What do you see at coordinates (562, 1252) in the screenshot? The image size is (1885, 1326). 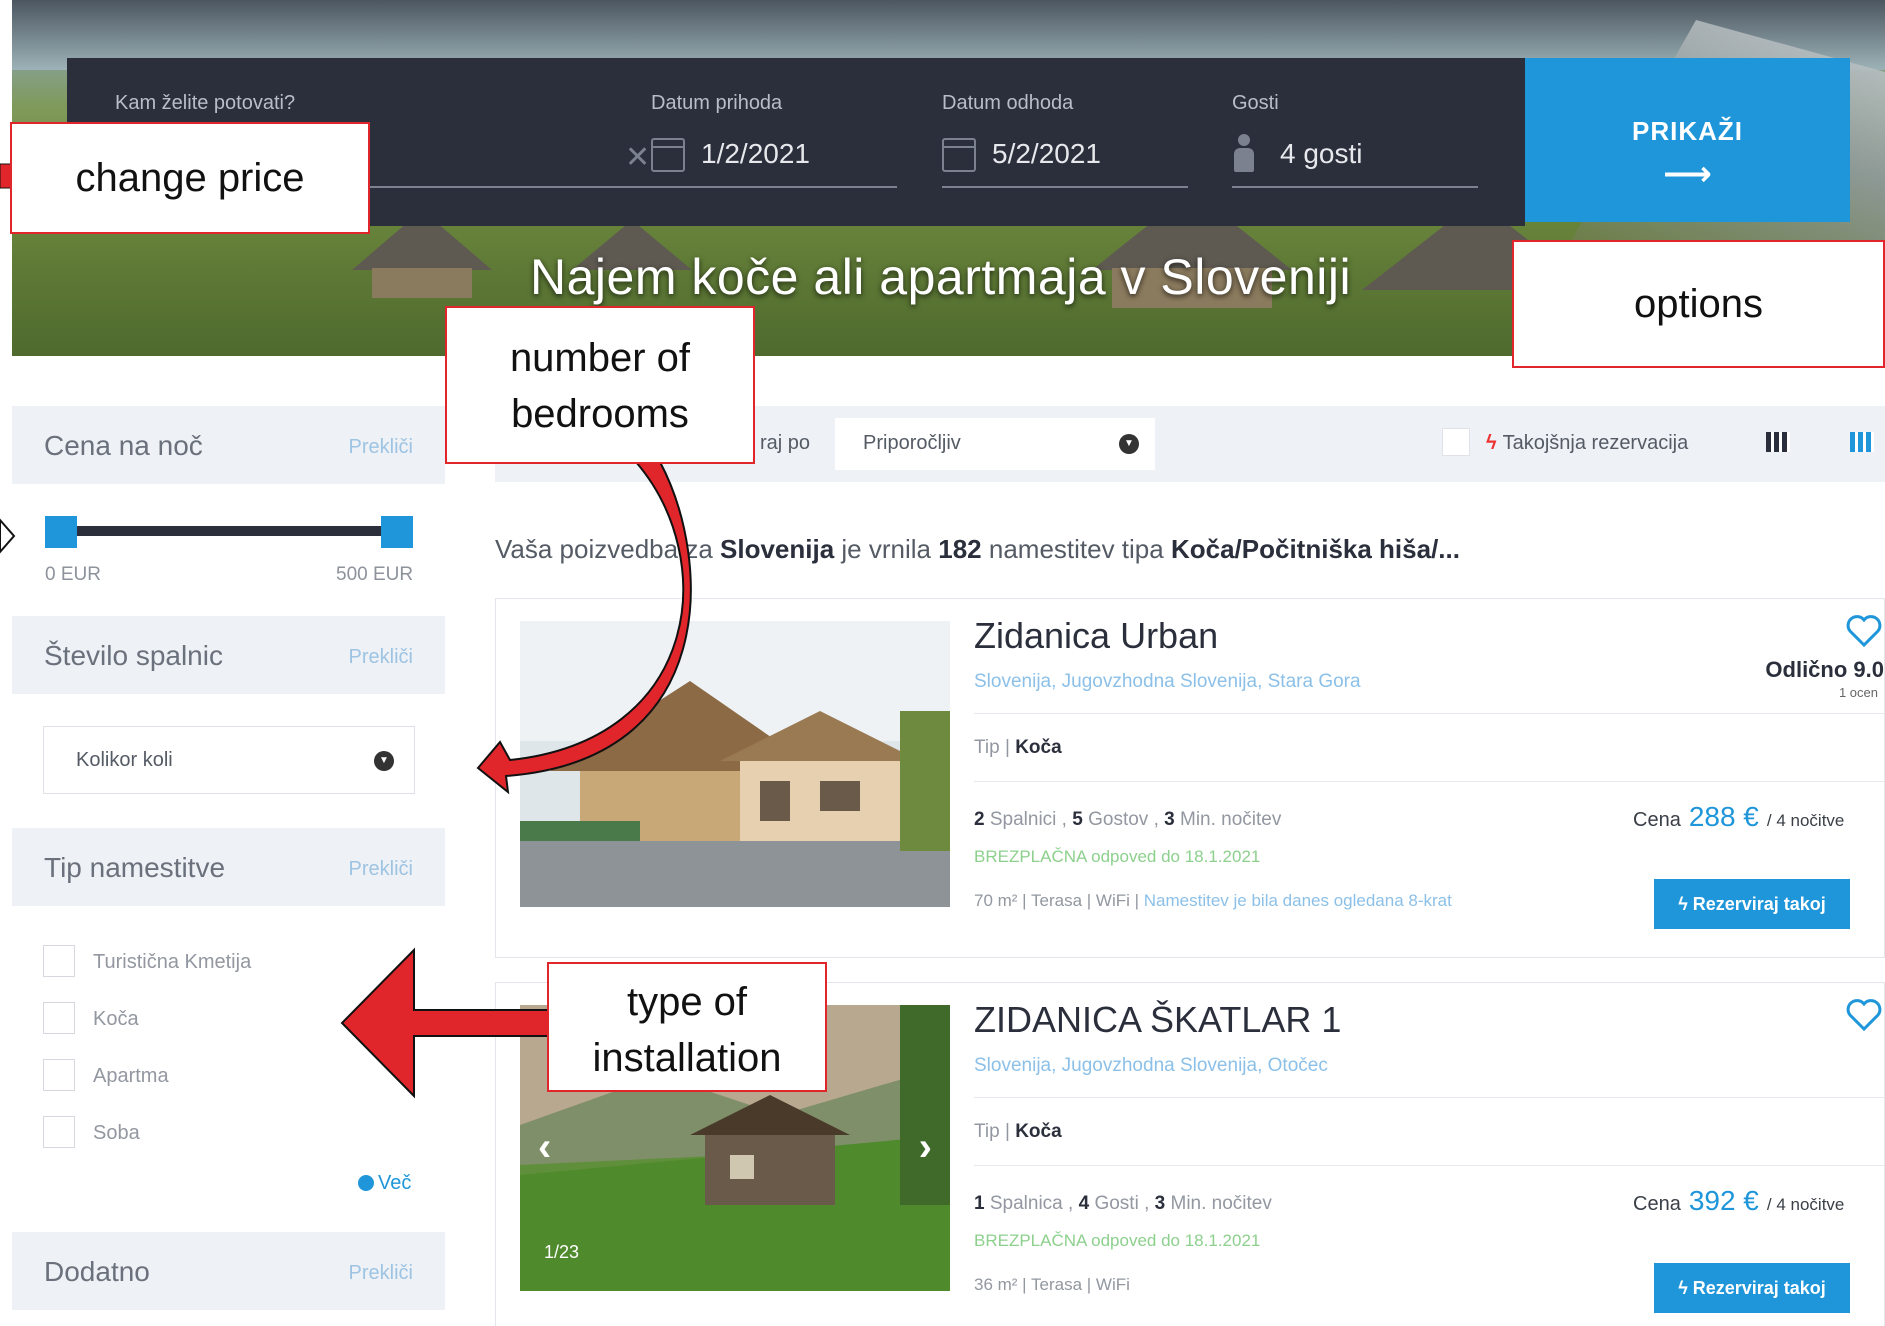 I see `image-counter: 1/23` at bounding box center [562, 1252].